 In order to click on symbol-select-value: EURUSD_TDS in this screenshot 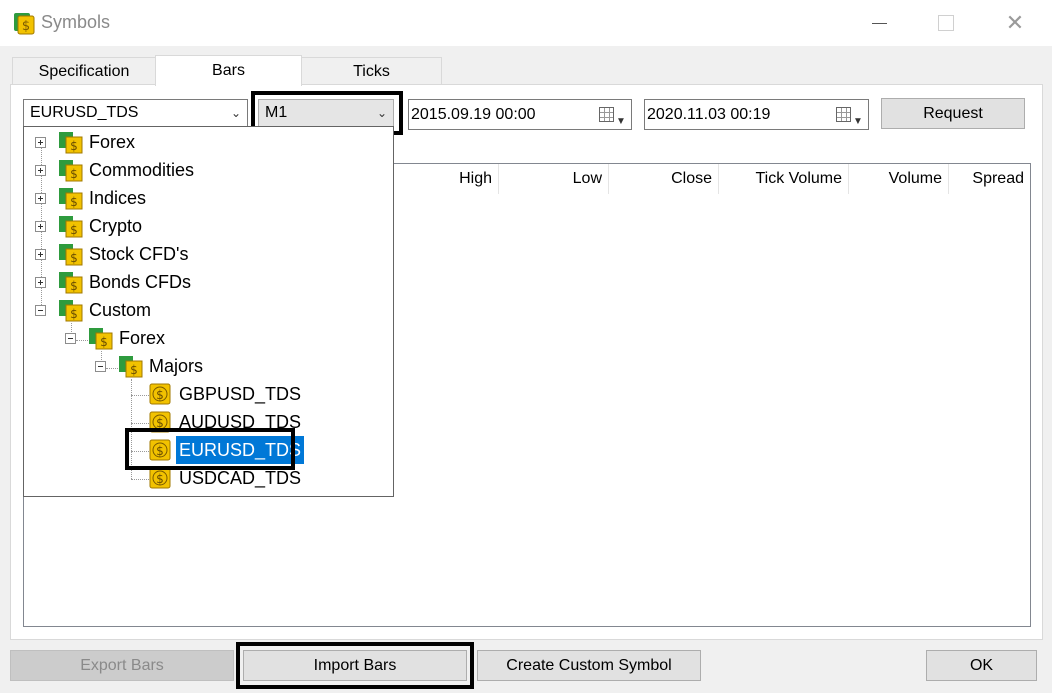, I will do `click(84, 112)`.